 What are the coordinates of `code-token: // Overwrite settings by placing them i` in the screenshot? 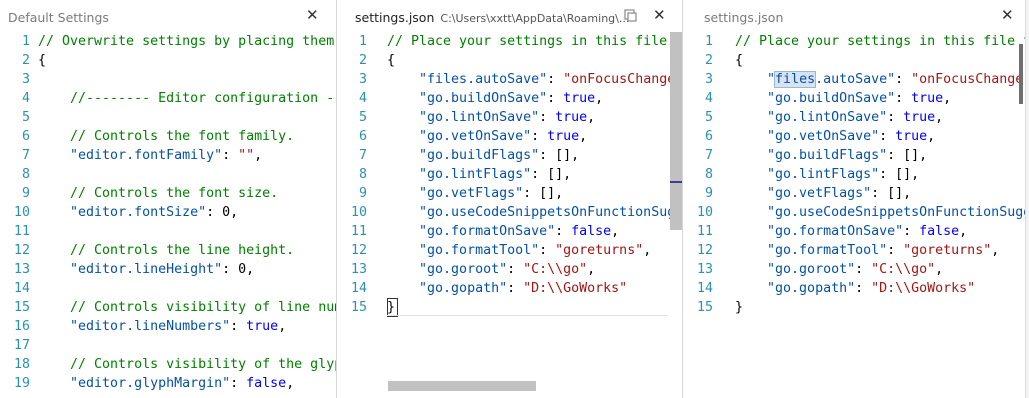 It's located at (187, 41).